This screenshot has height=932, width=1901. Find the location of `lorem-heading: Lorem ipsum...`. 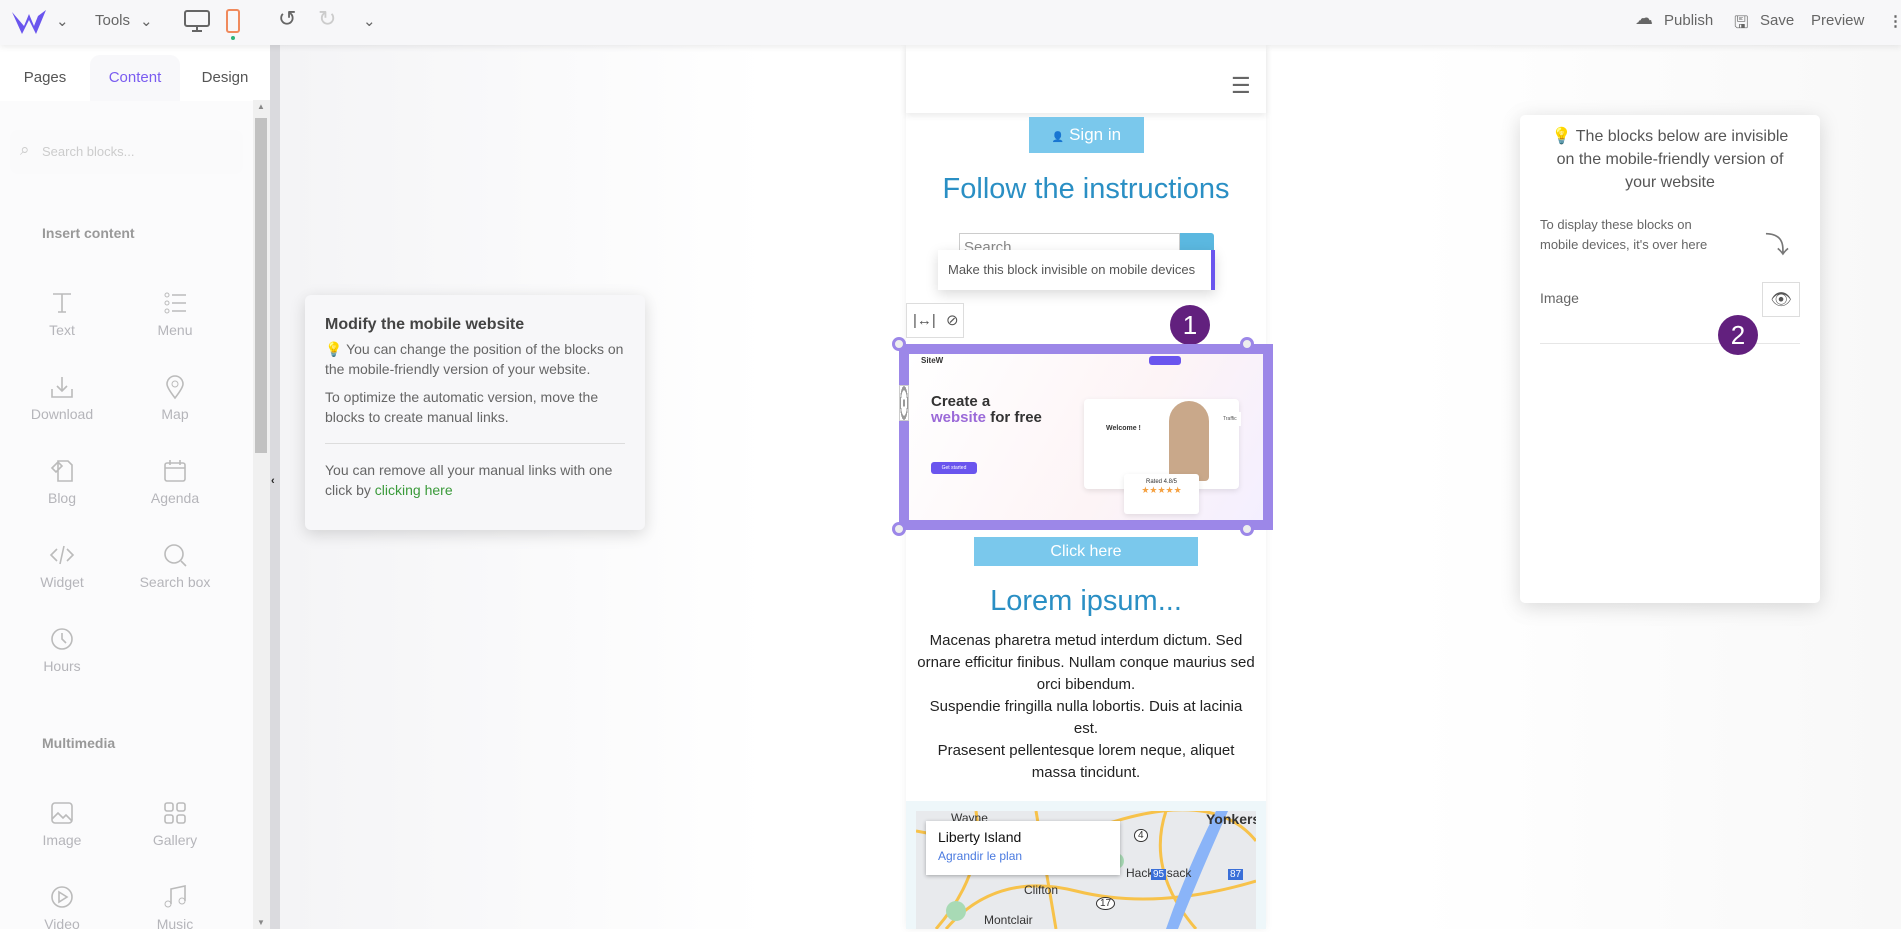

lorem-heading: Lorem ipsum... is located at coordinates (1086, 601).